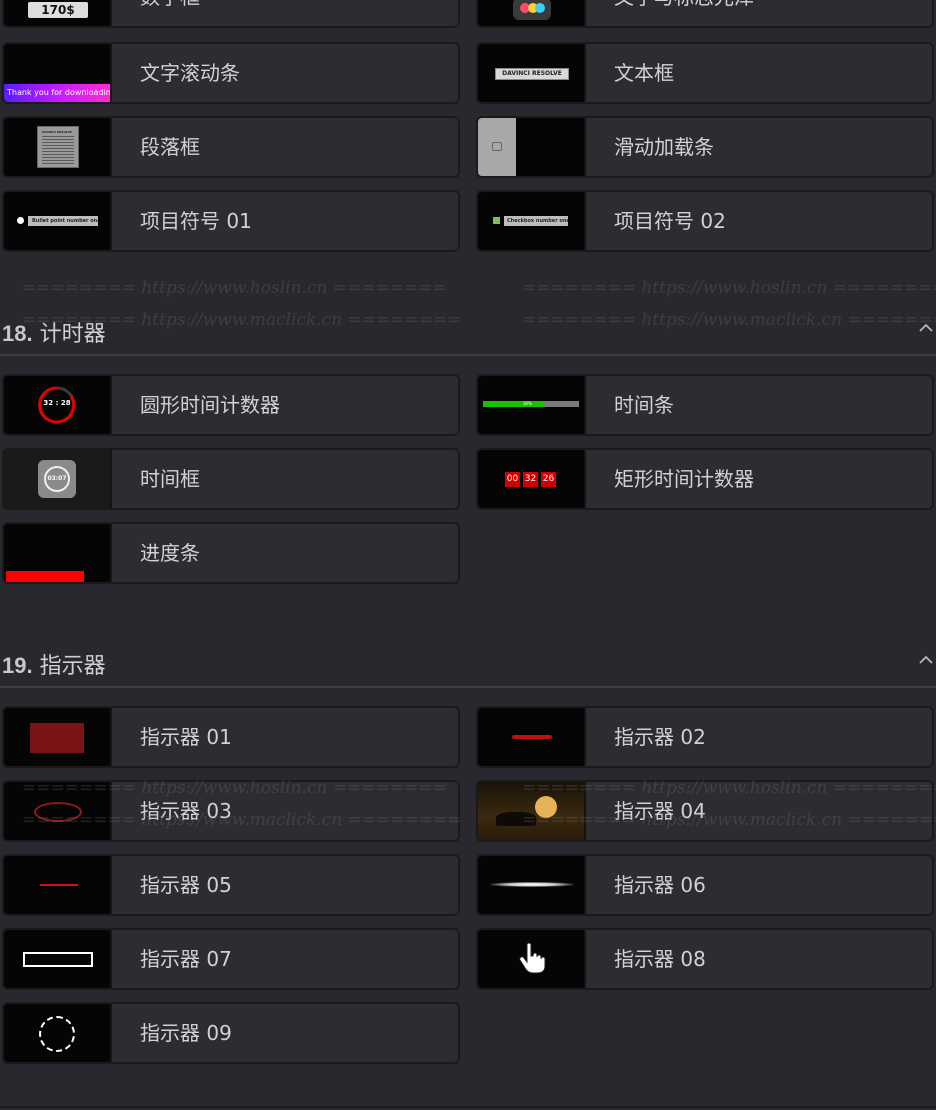 The width and height of the screenshot is (936, 1110). I want to click on circle-timer-thumbnail: 32 : 28, so click(57, 405).